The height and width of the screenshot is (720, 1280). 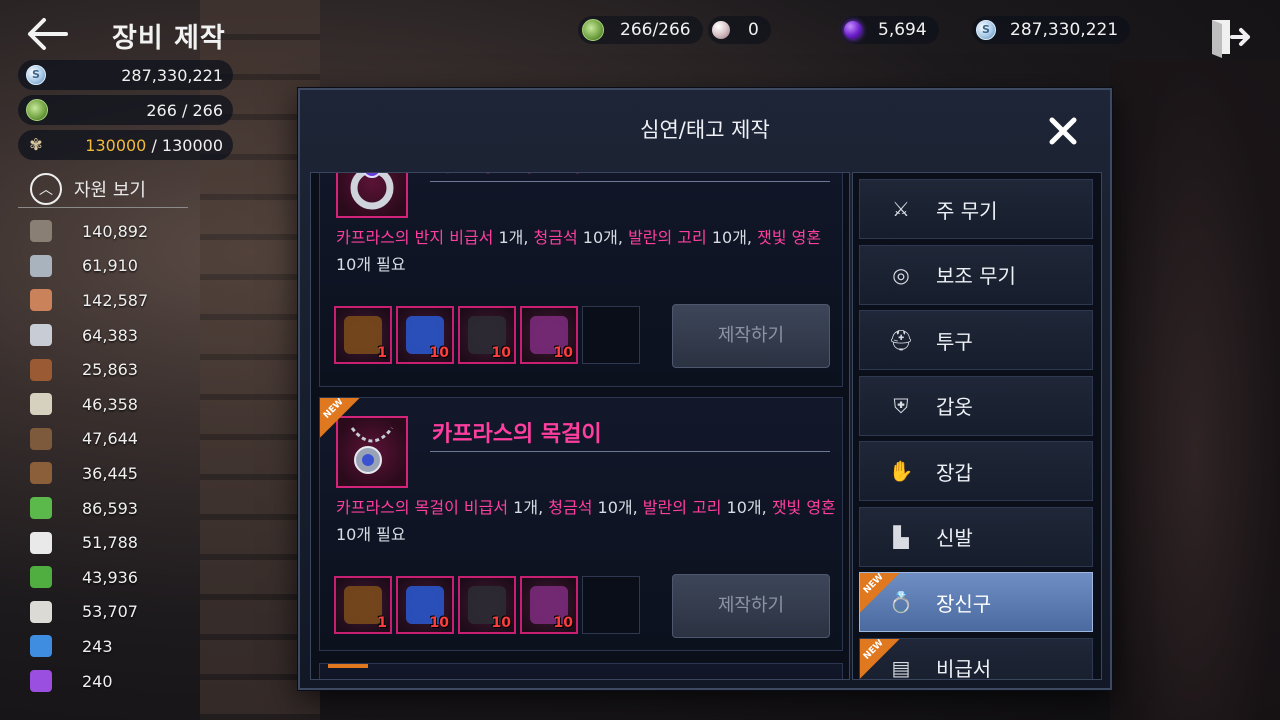 What do you see at coordinates (1051, 30) in the screenshot?
I see `top-silver: S 287,330,221` at bounding box center [1051, 30].